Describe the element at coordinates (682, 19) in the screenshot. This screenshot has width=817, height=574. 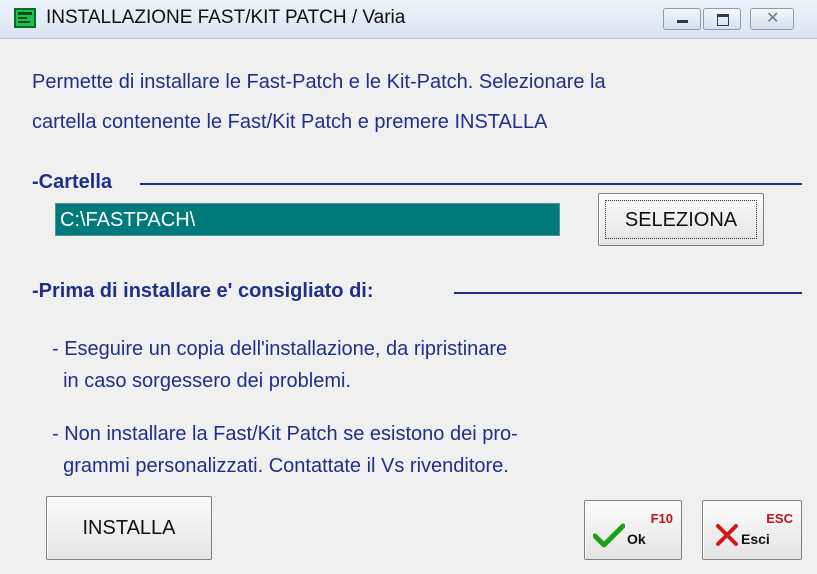
I see `minimize-button` at that location.